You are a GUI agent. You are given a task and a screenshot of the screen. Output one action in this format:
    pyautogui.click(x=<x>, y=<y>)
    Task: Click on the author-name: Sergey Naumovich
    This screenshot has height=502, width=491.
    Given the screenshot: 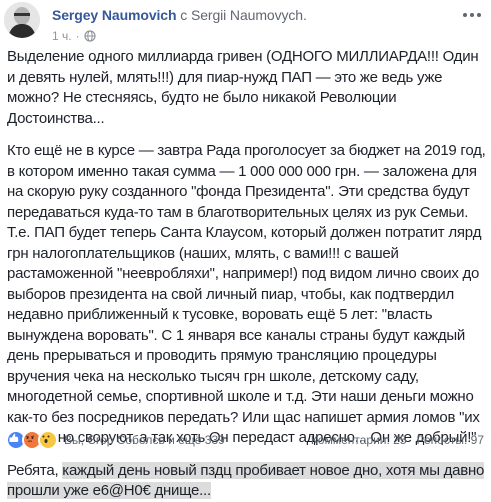 What is the action you would take?
    pyautogui.click(x=114, y=15)
    